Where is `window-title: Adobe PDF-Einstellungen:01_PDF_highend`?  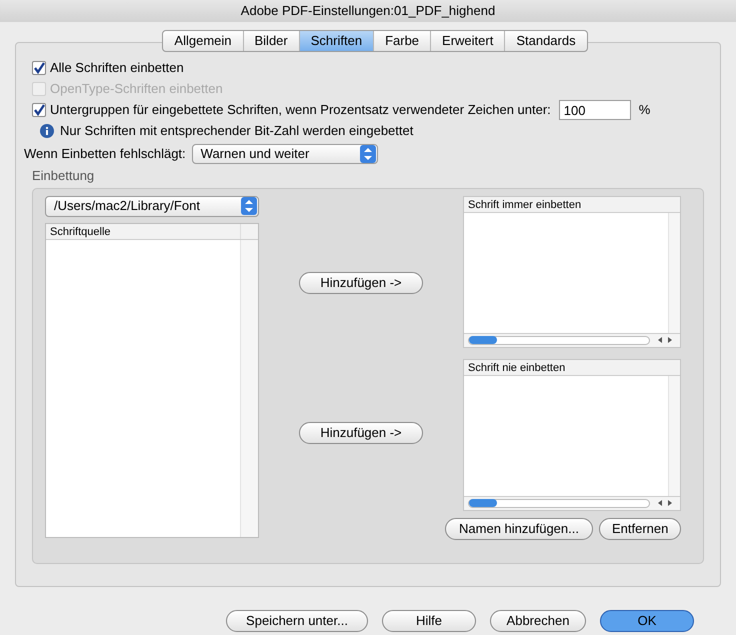 window-title: Adobe PDF-Einstellungen:01_PDF_highend is located at coordinates (368, 11).